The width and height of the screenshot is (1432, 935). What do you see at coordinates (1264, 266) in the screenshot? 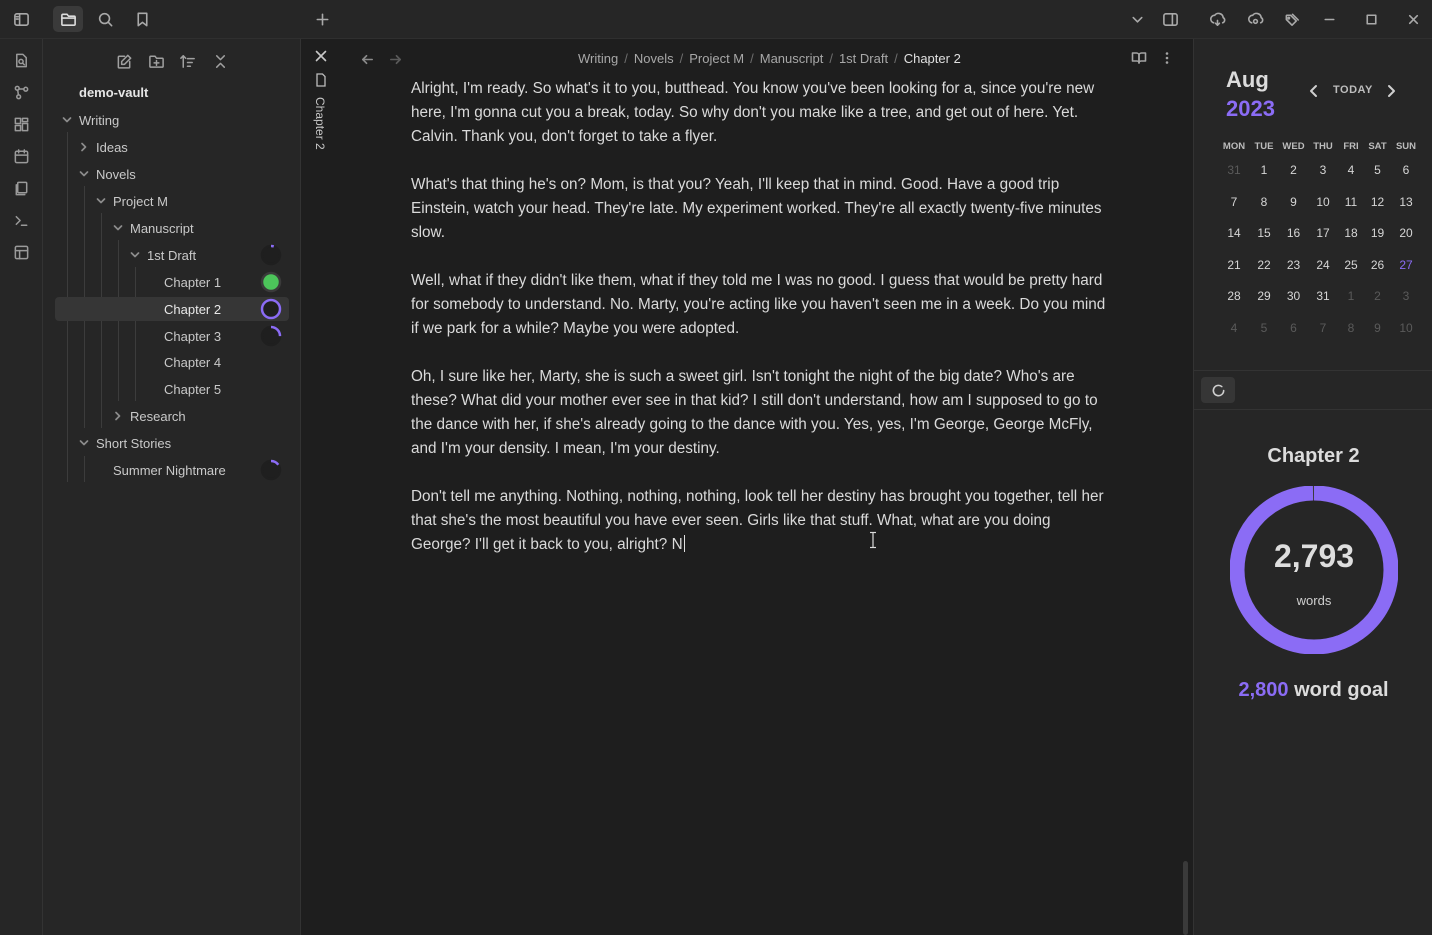
I see `calendar-day: 22` at bounding box center [1264, 266].